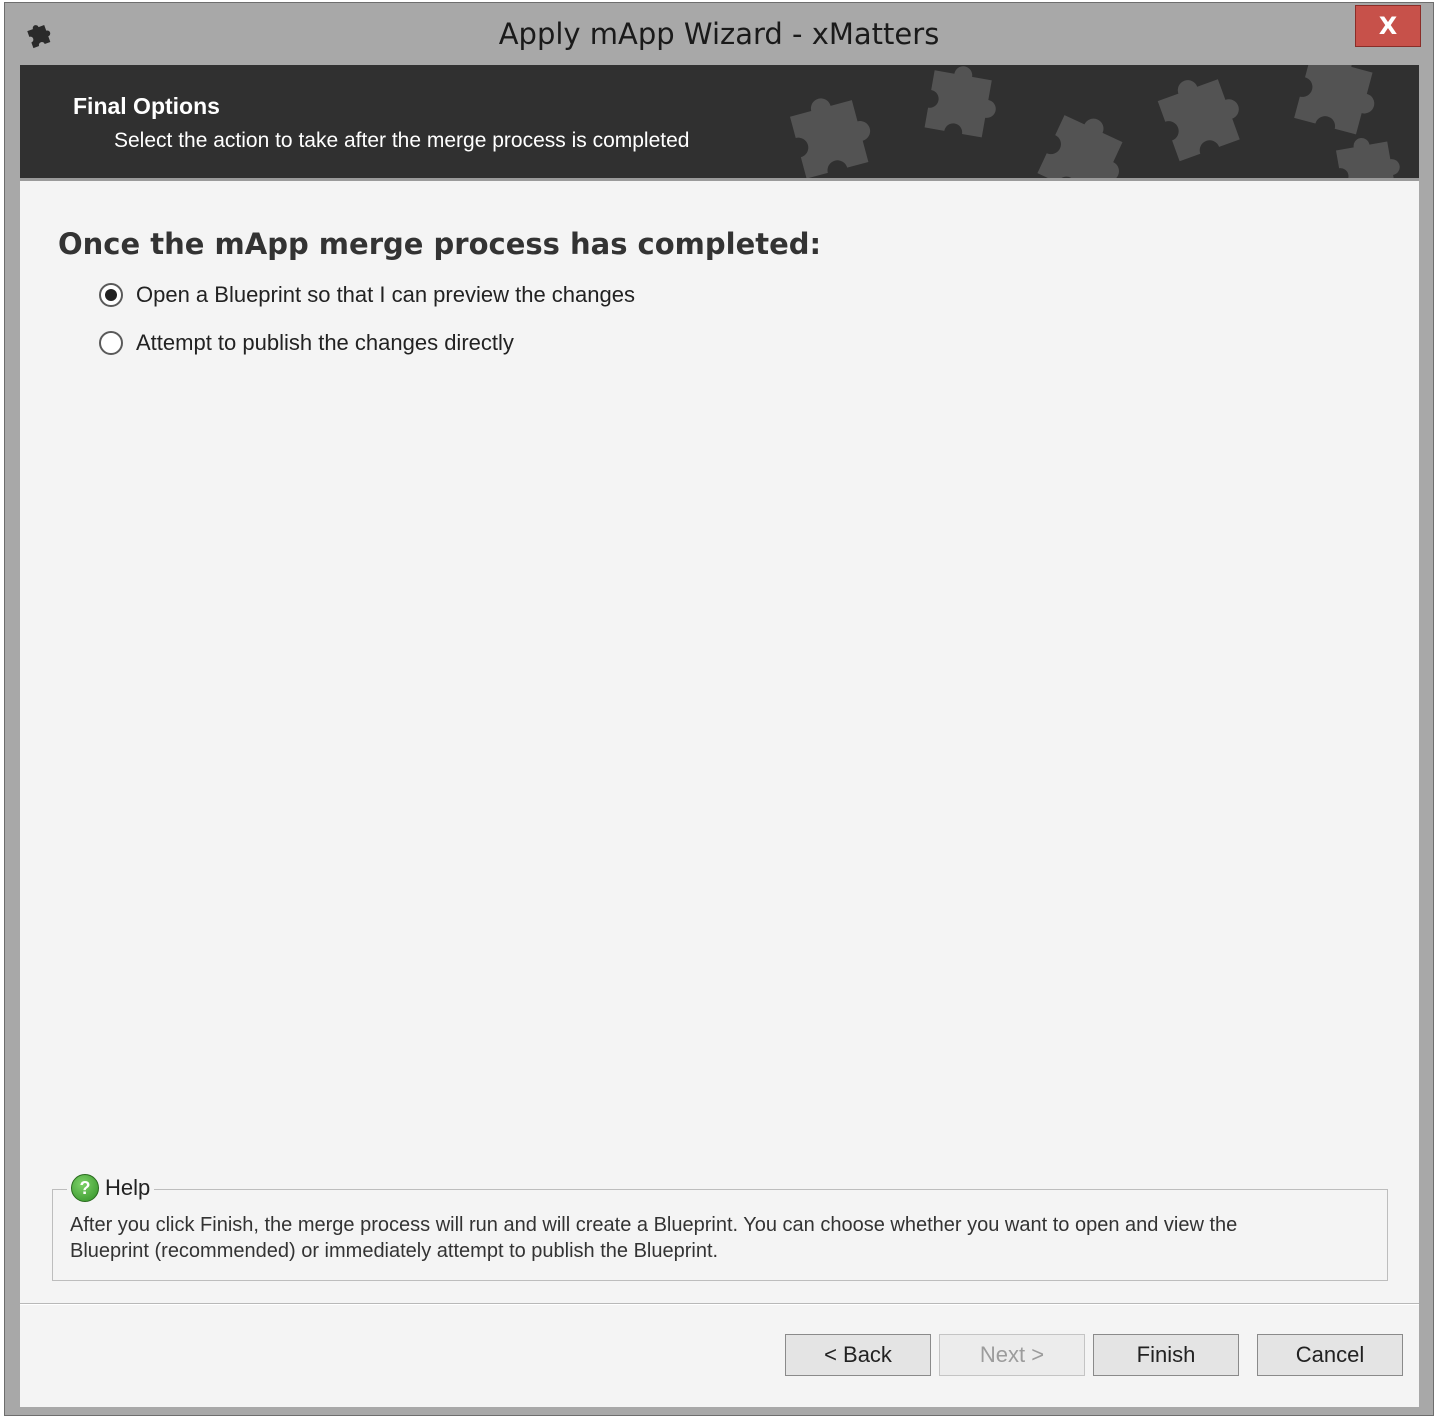 The width and height of the screenshot is (1436, 1418). I want to click on next-button: Next >, so click(1012, 1355).